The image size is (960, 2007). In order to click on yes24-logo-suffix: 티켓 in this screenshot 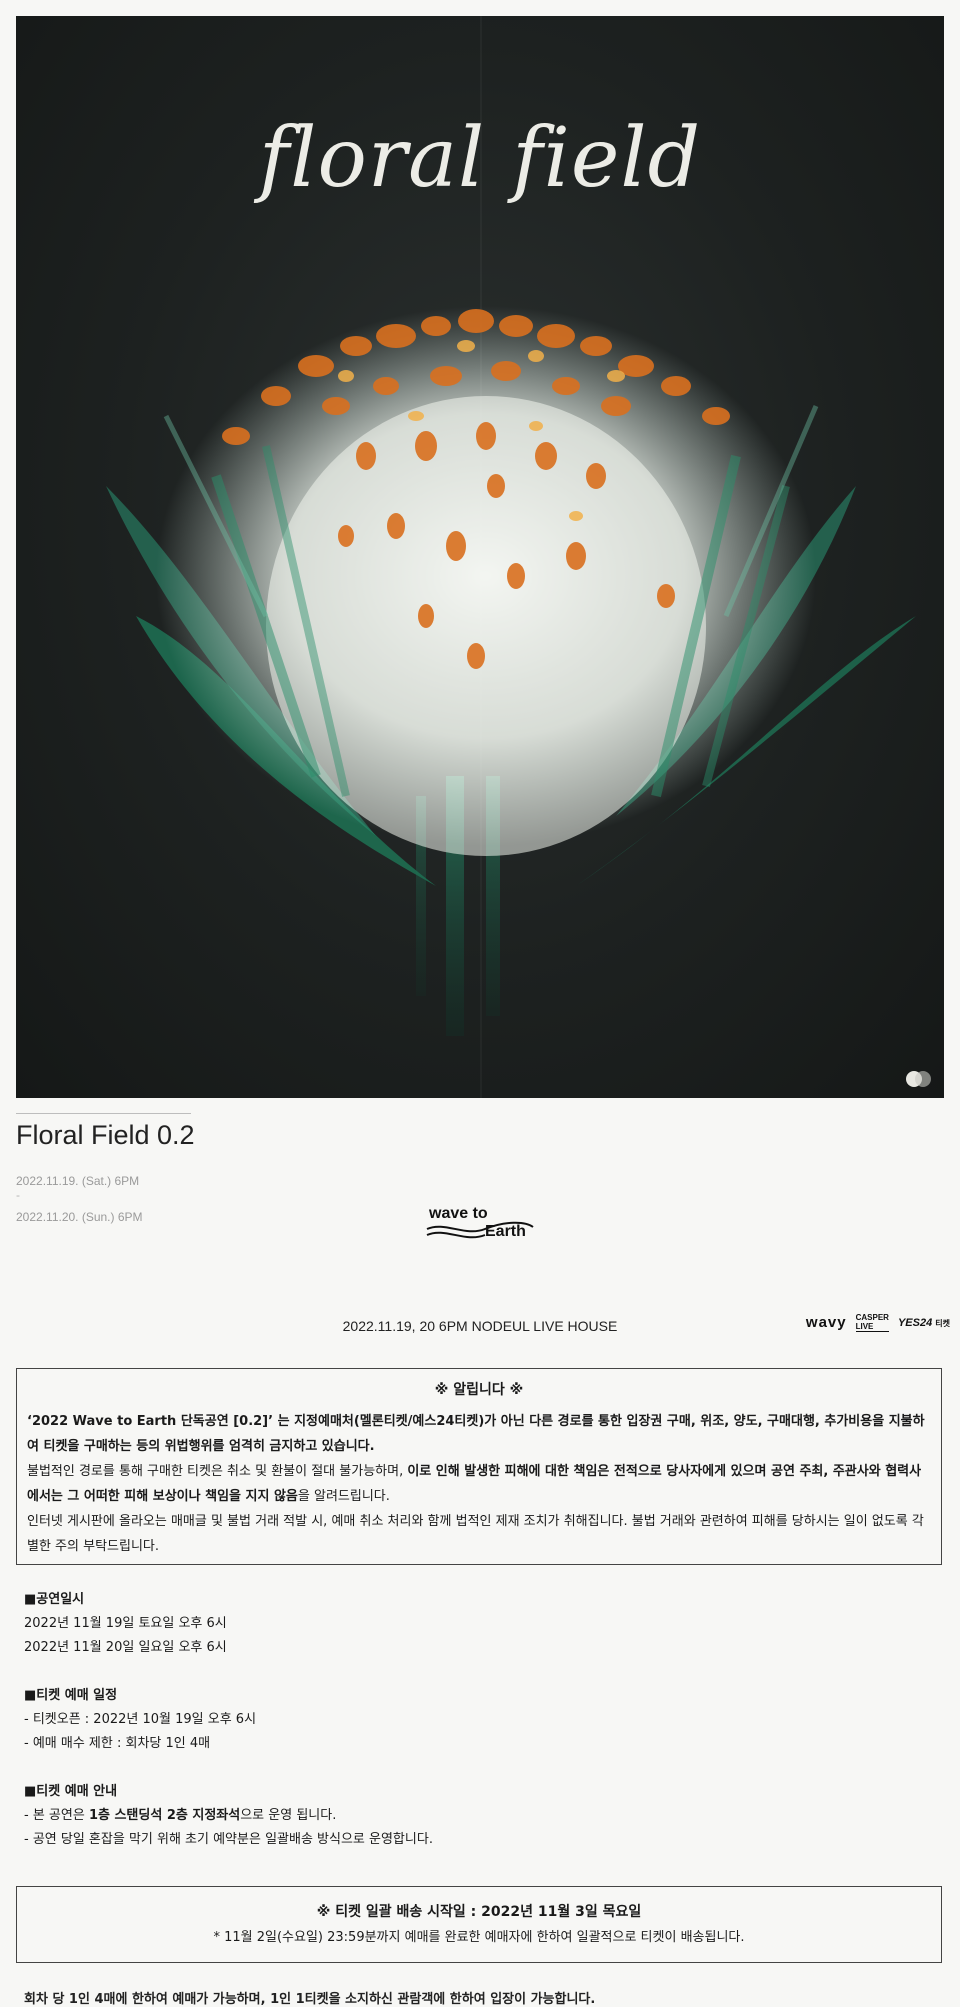, I will do `click(942, 1323)`.